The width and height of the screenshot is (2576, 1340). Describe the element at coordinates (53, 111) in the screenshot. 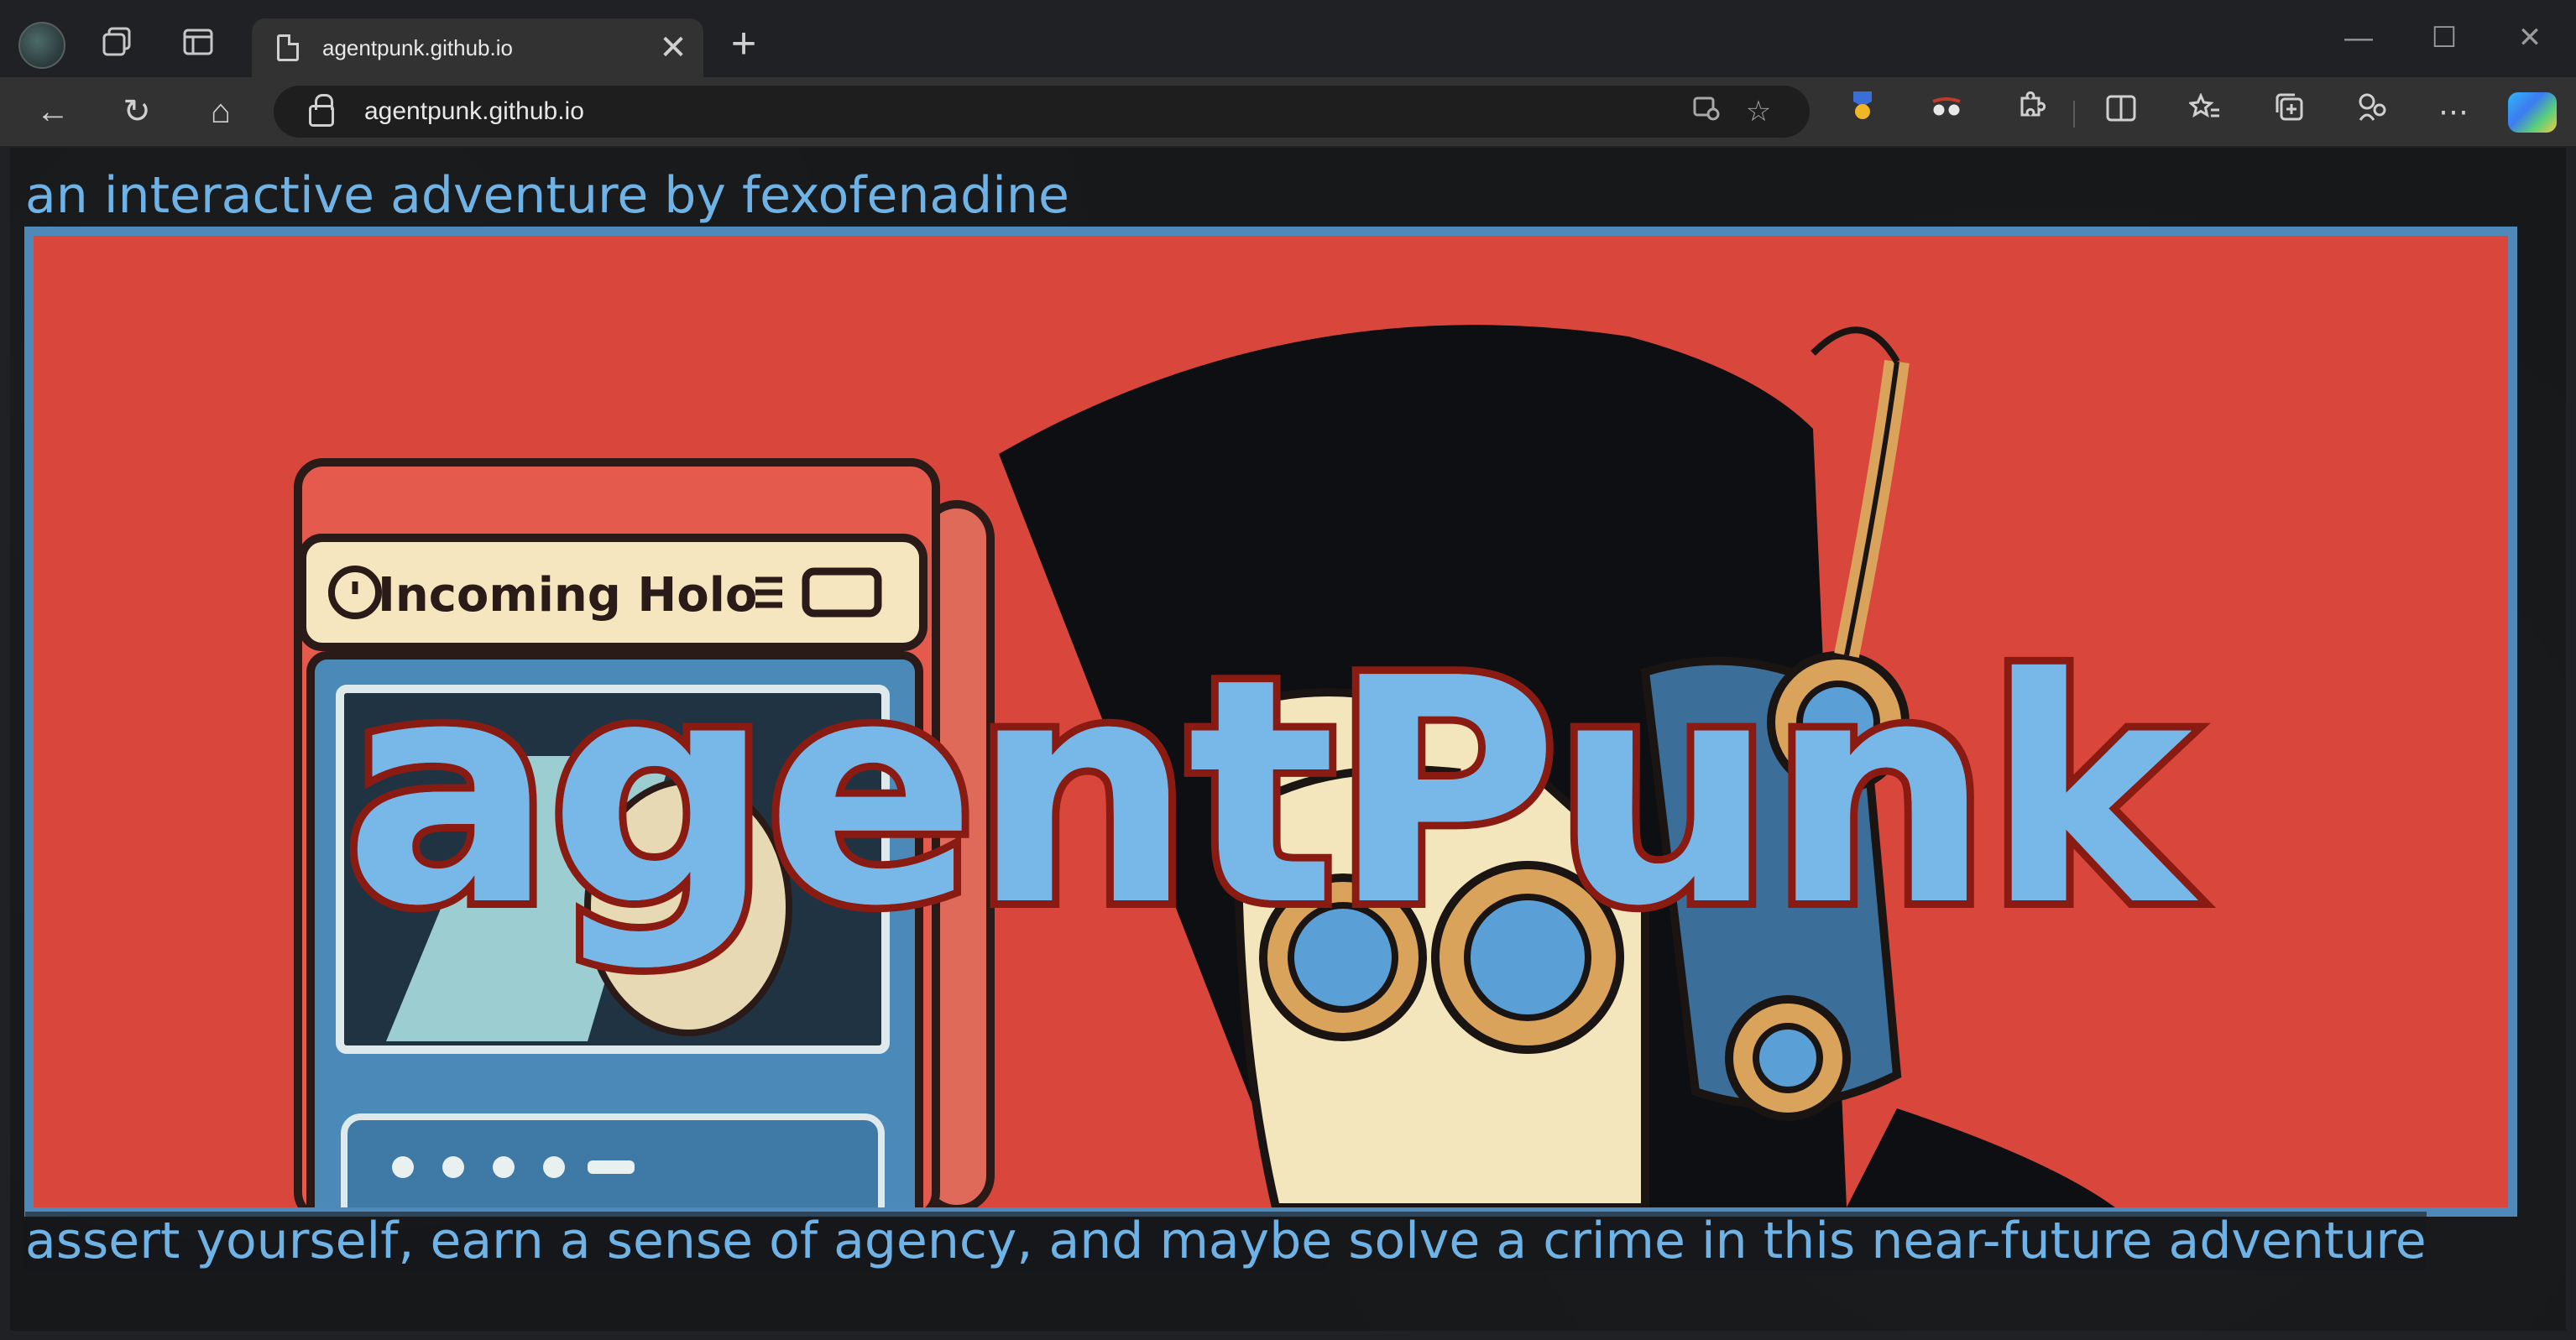

I see `back-button: ←` at that location.